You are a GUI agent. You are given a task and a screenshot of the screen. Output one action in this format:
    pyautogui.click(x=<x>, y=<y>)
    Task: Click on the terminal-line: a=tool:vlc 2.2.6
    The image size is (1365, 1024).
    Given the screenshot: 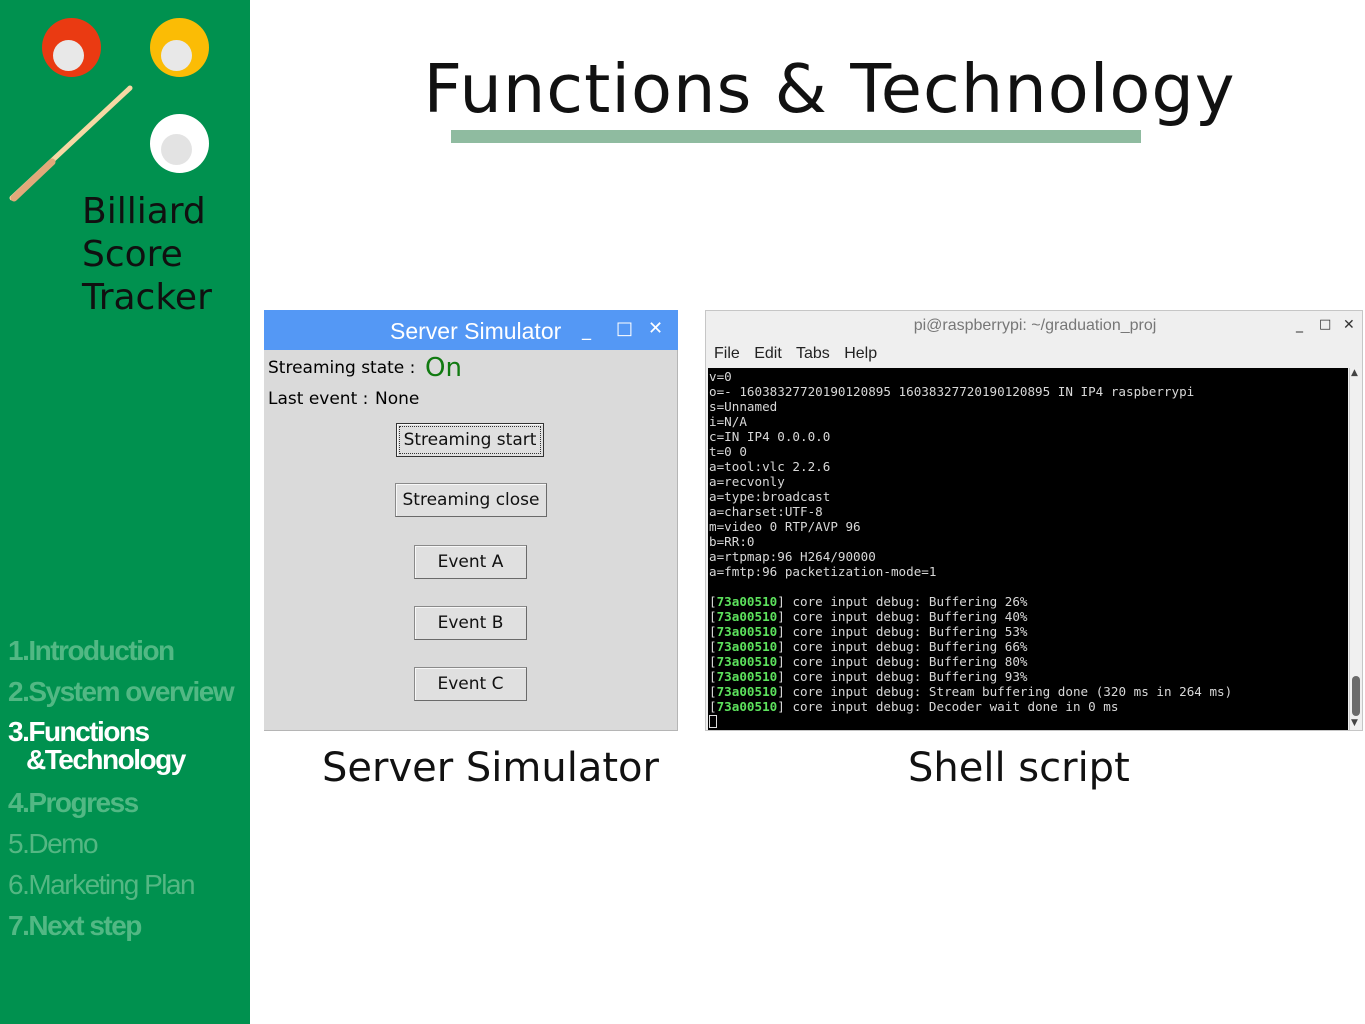 What is the action you would take?
    pyautogui.click(x=770, y=466)
    